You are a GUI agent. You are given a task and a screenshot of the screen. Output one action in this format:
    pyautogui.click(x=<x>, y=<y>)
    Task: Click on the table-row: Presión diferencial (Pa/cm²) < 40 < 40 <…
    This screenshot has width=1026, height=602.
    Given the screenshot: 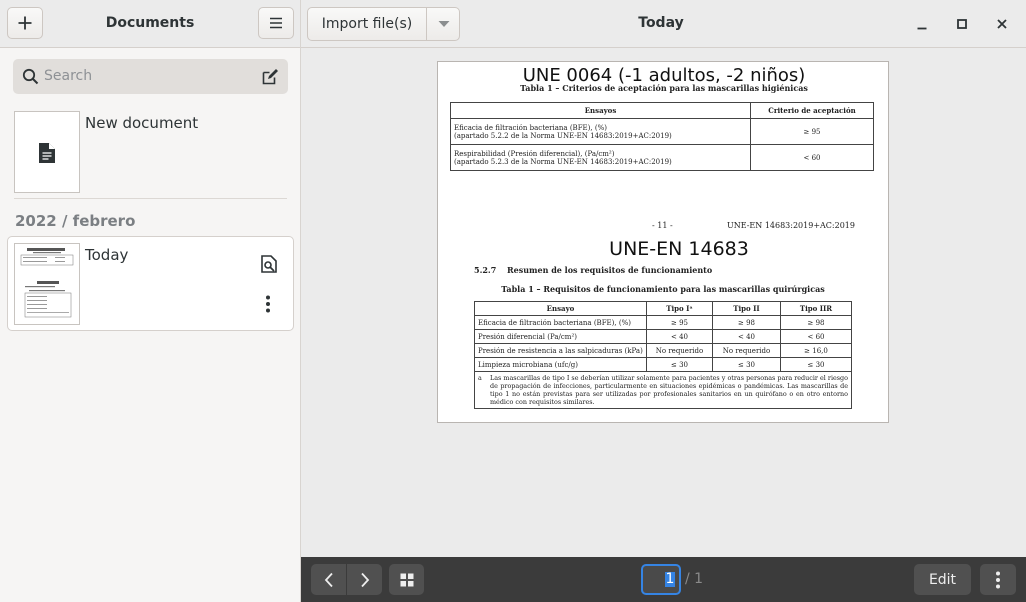 What is the action you would take?
    pyautogui.click(x=663, y=336)
    